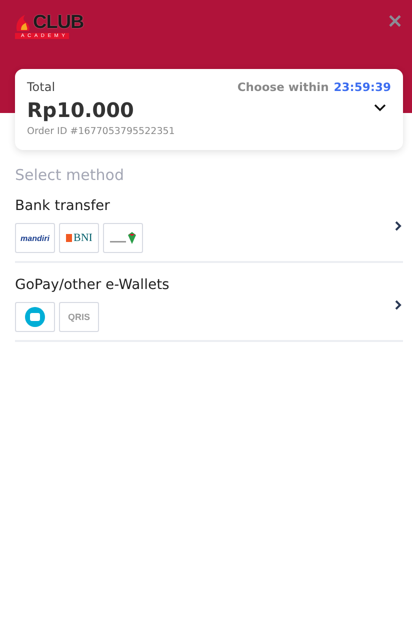 This screenshot has width=412, height=633. Describe the element at coordinates (41, 87) in the screenshot. I see `total-label: Total` at that location.